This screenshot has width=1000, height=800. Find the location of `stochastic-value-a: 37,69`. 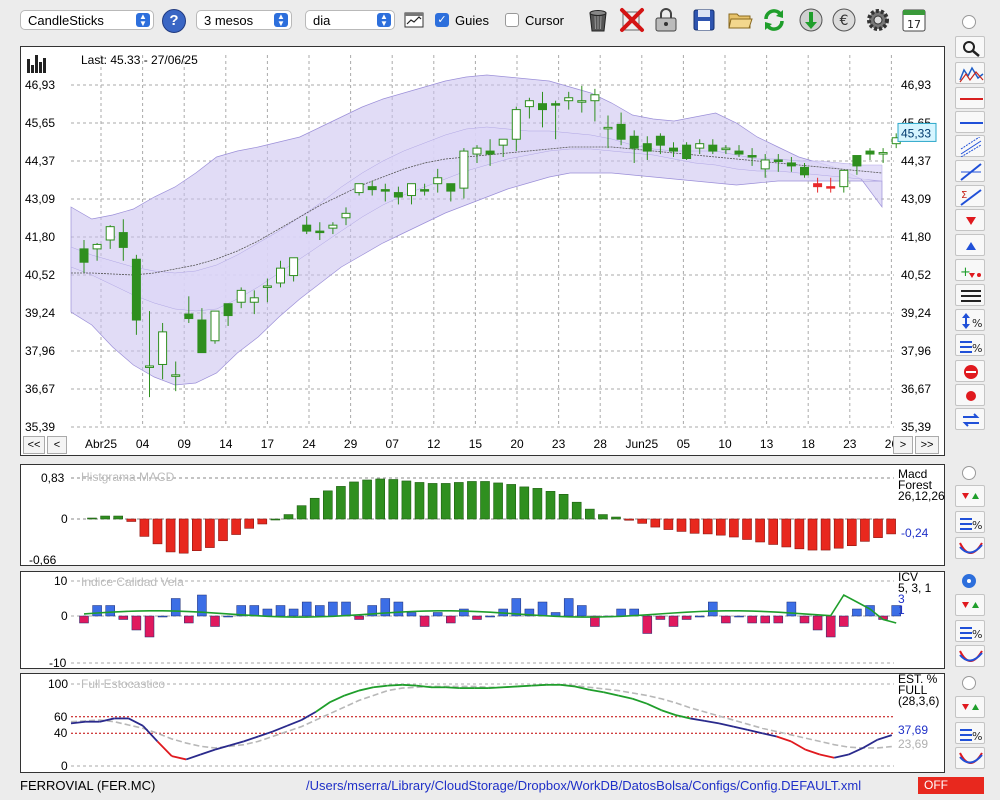

stochastic-value-a: 37,69 is located at coordinates (913, 730).